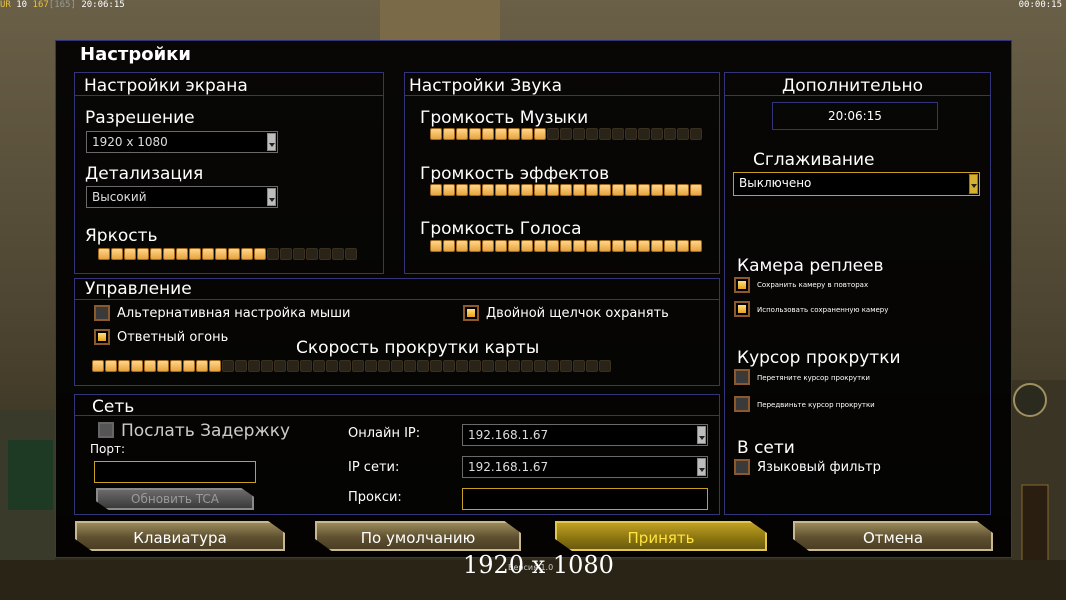 The width and height of the screenshot is (1066, 600). Describe the element at coordinates (856, 184) in the screenshot. I see `antialiasing-dropdown: Выключено` at that location.